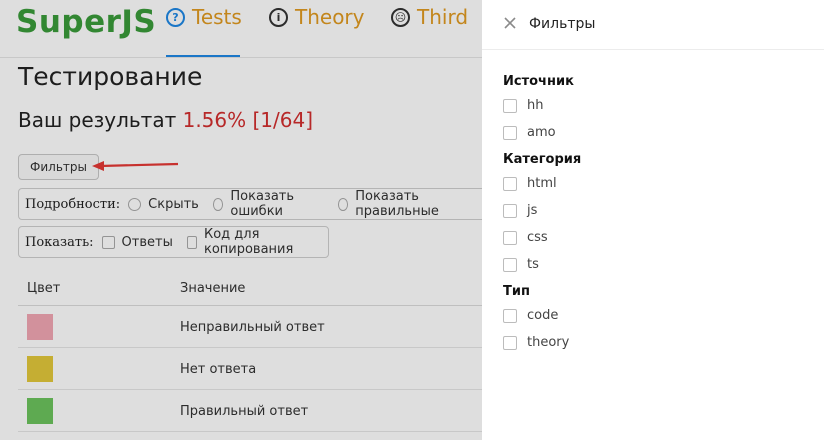  What do you see at coordinates (523, 105) in the screenshot?
I see `filter-source-hh: hh` at bounding box center [523, 105].